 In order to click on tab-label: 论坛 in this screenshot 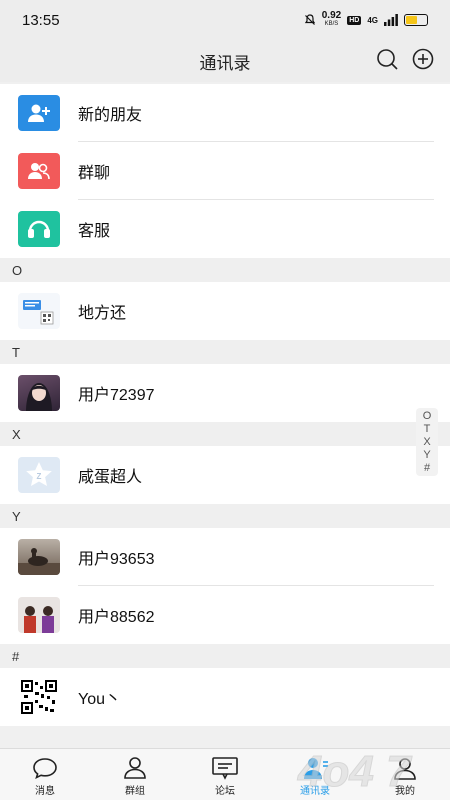, I will do `click(225, 791)`.